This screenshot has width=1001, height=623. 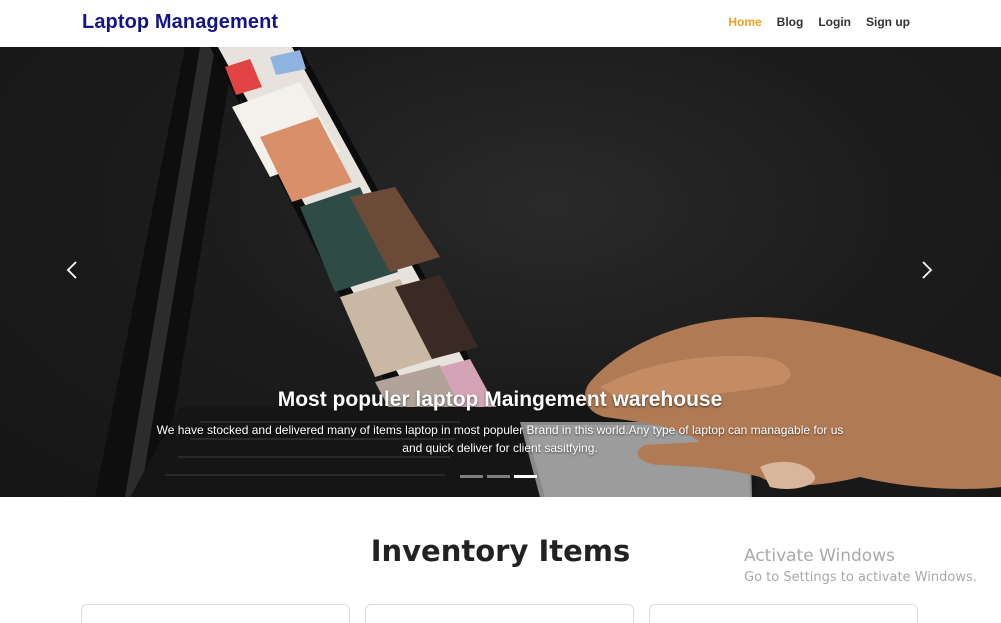 I want to click on carousel-indicators, so click(x=498, y=476).